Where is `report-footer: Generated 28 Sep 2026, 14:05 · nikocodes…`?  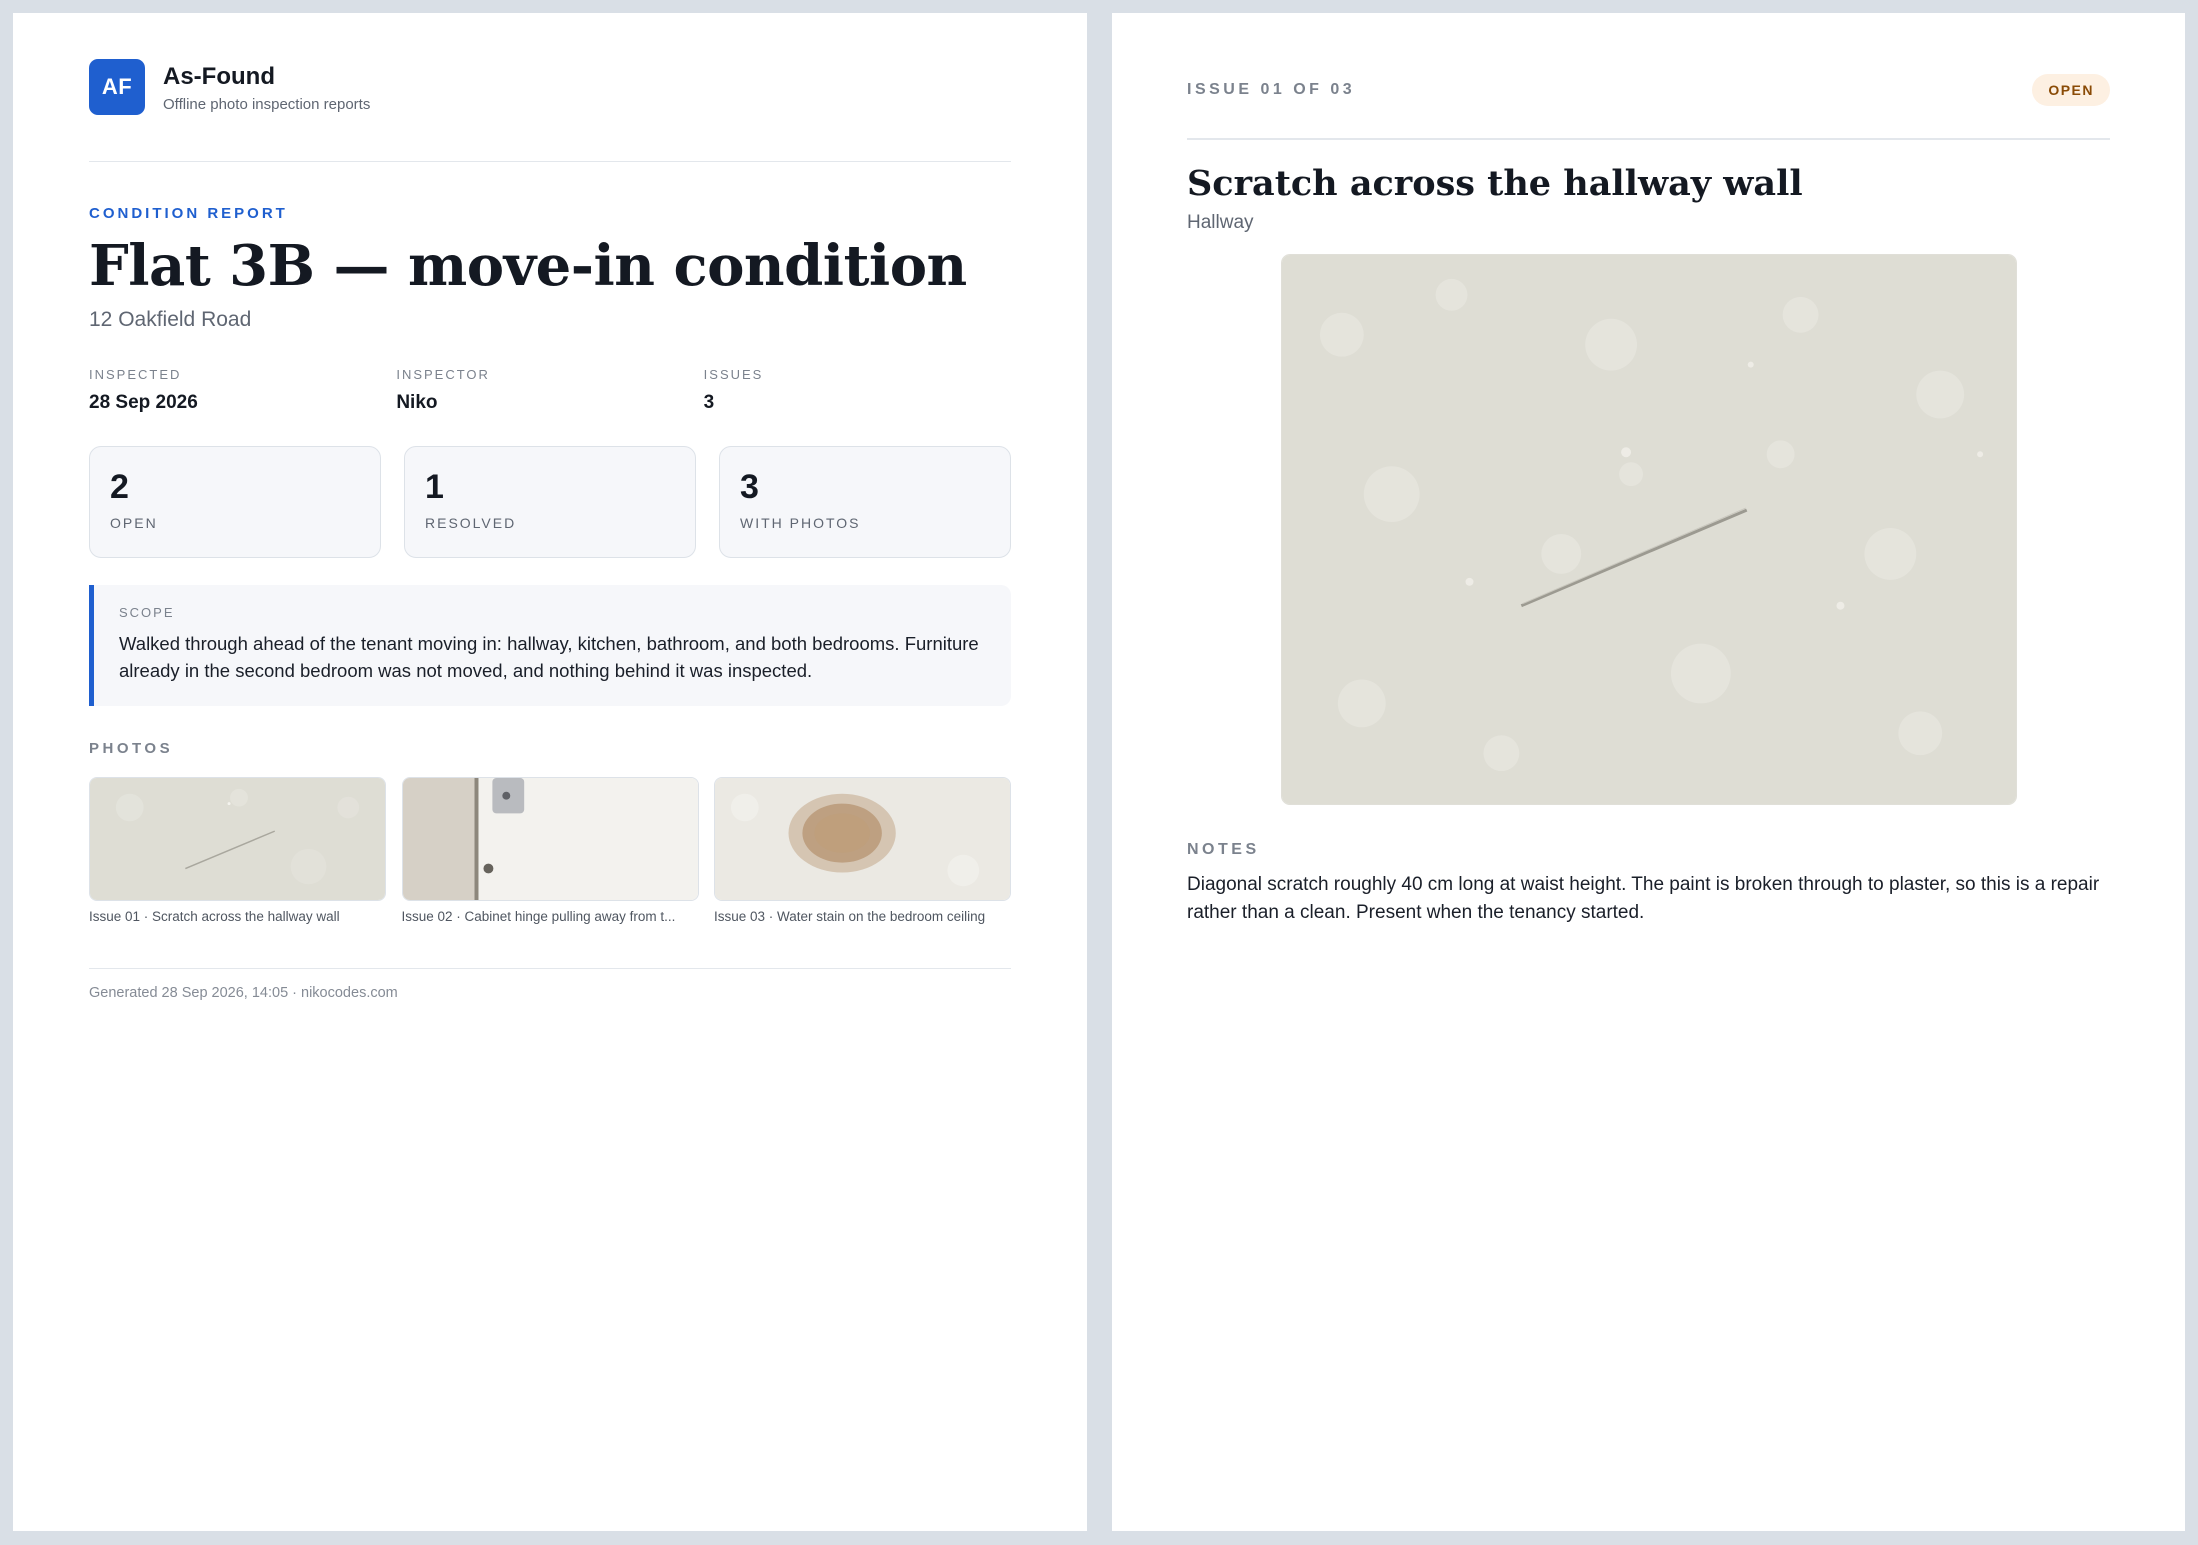
report-footer: Generated 28 Sep 2026, 14:05 · nikocodes… is located at coordinates (550, 984).